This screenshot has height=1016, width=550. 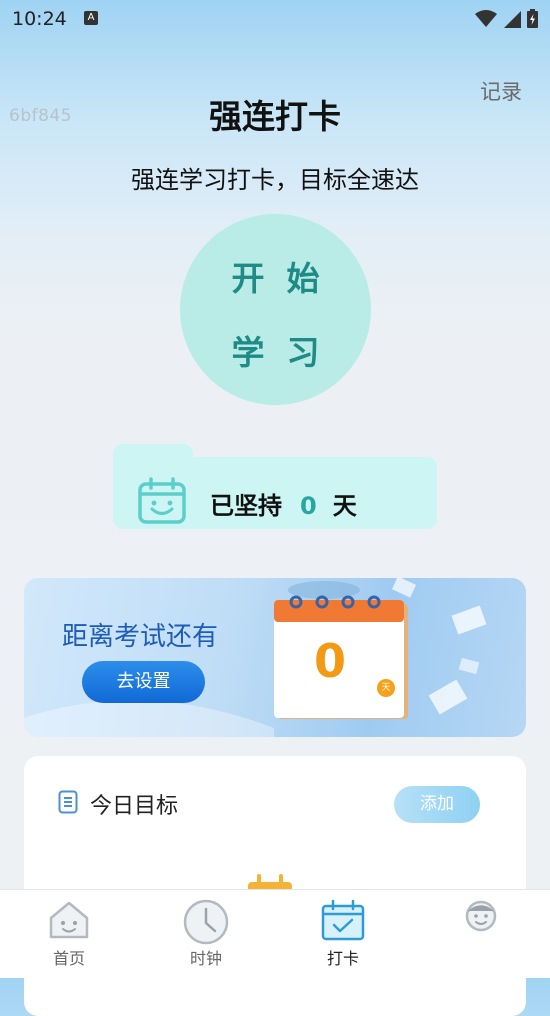 I want to click on wifi-icon, so click(x=486, y=18).